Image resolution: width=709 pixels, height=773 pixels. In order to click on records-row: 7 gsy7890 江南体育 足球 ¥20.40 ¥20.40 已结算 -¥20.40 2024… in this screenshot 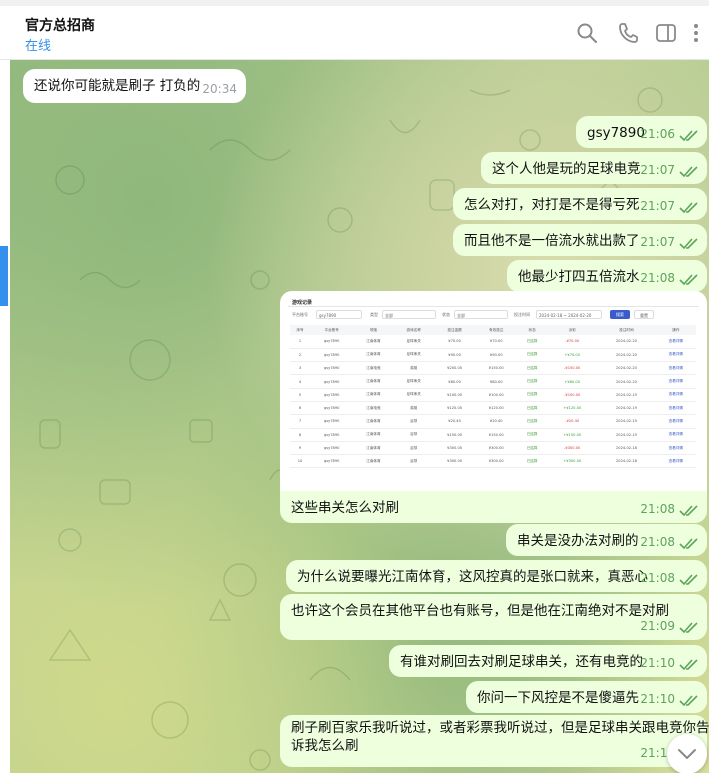, I will do `click(493, 422)`.